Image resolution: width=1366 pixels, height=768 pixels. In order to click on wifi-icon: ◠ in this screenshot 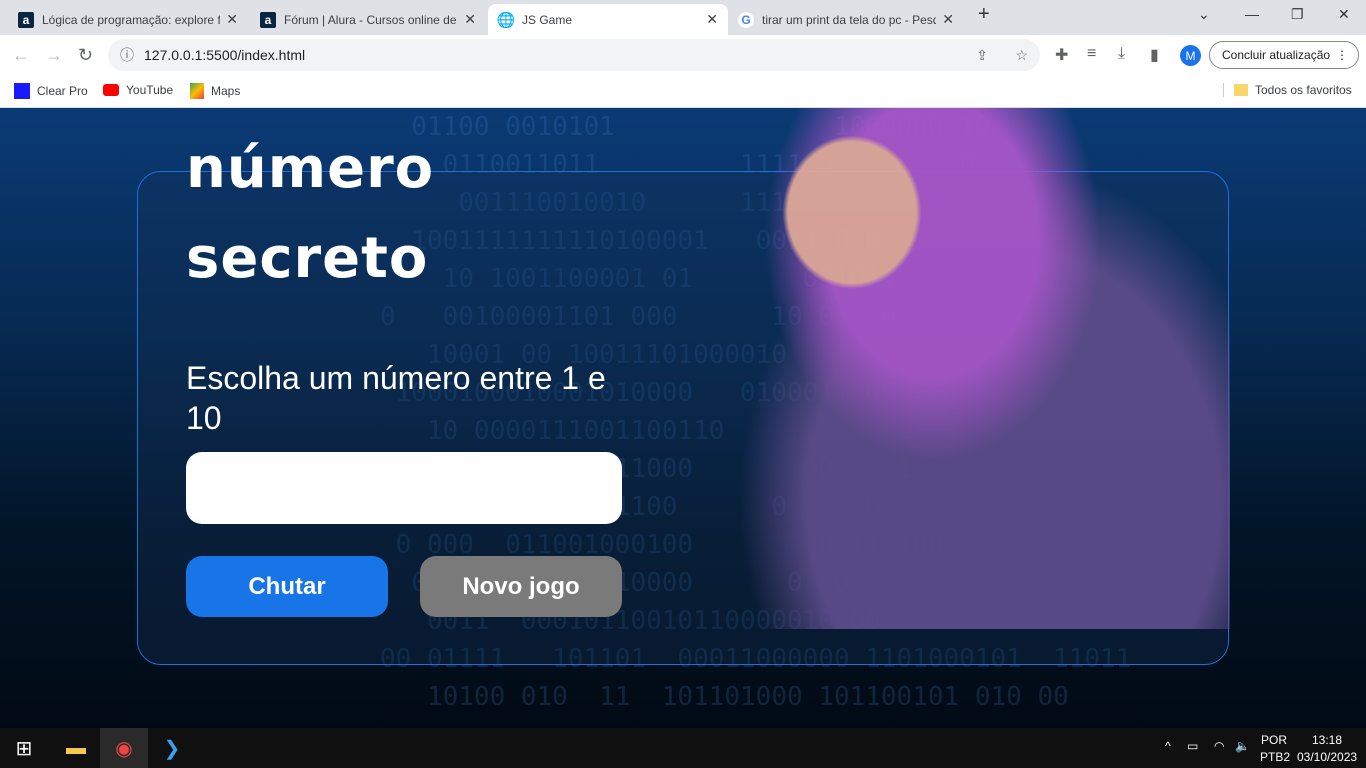, I will do `click(1219, 746)`.